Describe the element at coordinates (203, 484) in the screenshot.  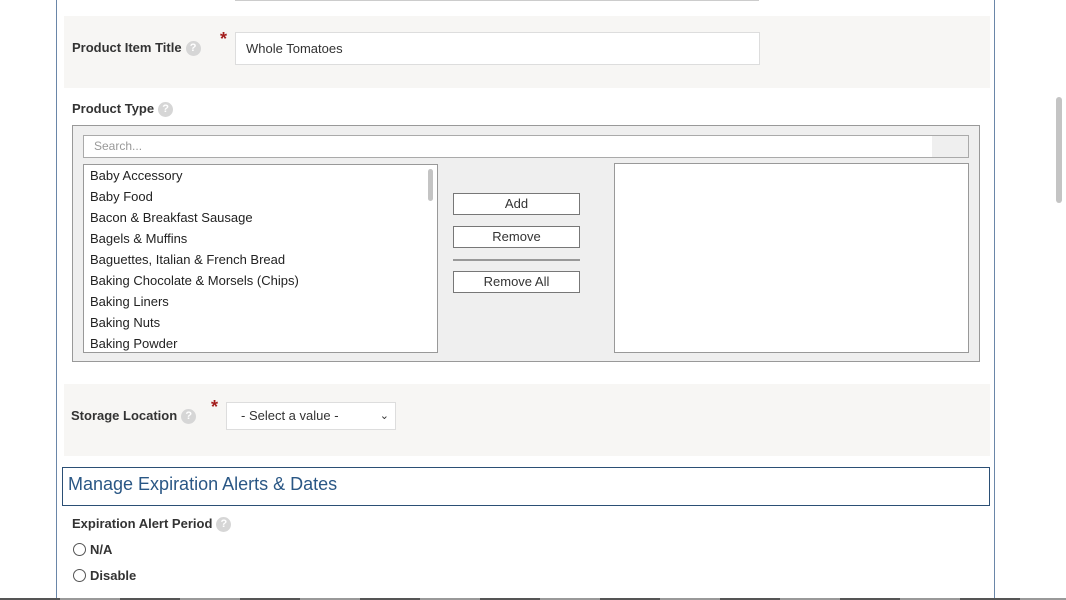
I see `section-title: Manage Expiration Alerts & Dates` at that location.